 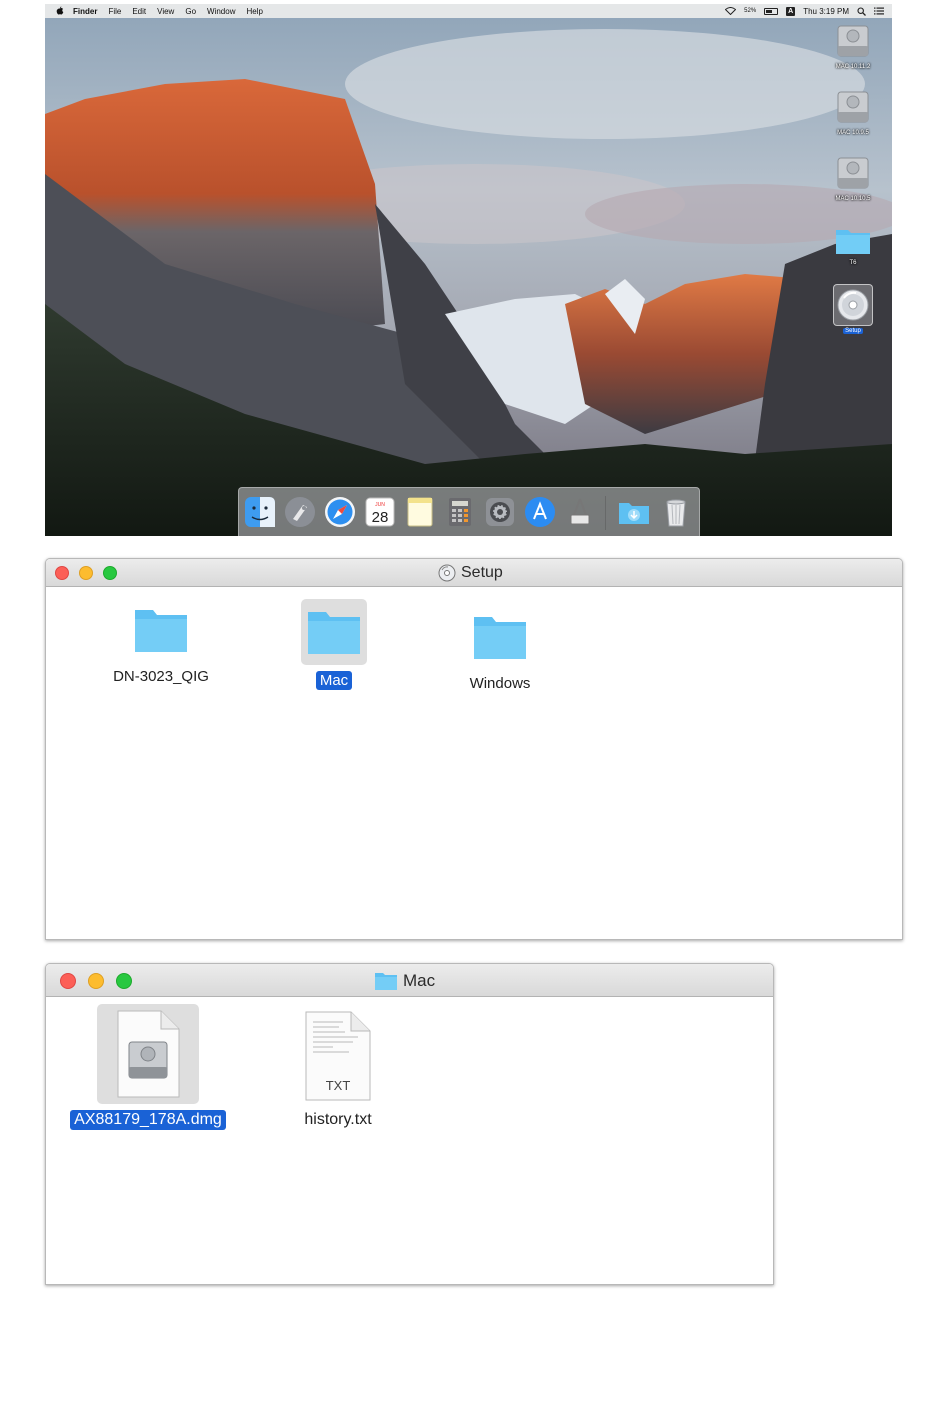 What do you see at coordinates (340, 512) in the screenshot?
I see `safari-icon` at bounding box center [340, 512].